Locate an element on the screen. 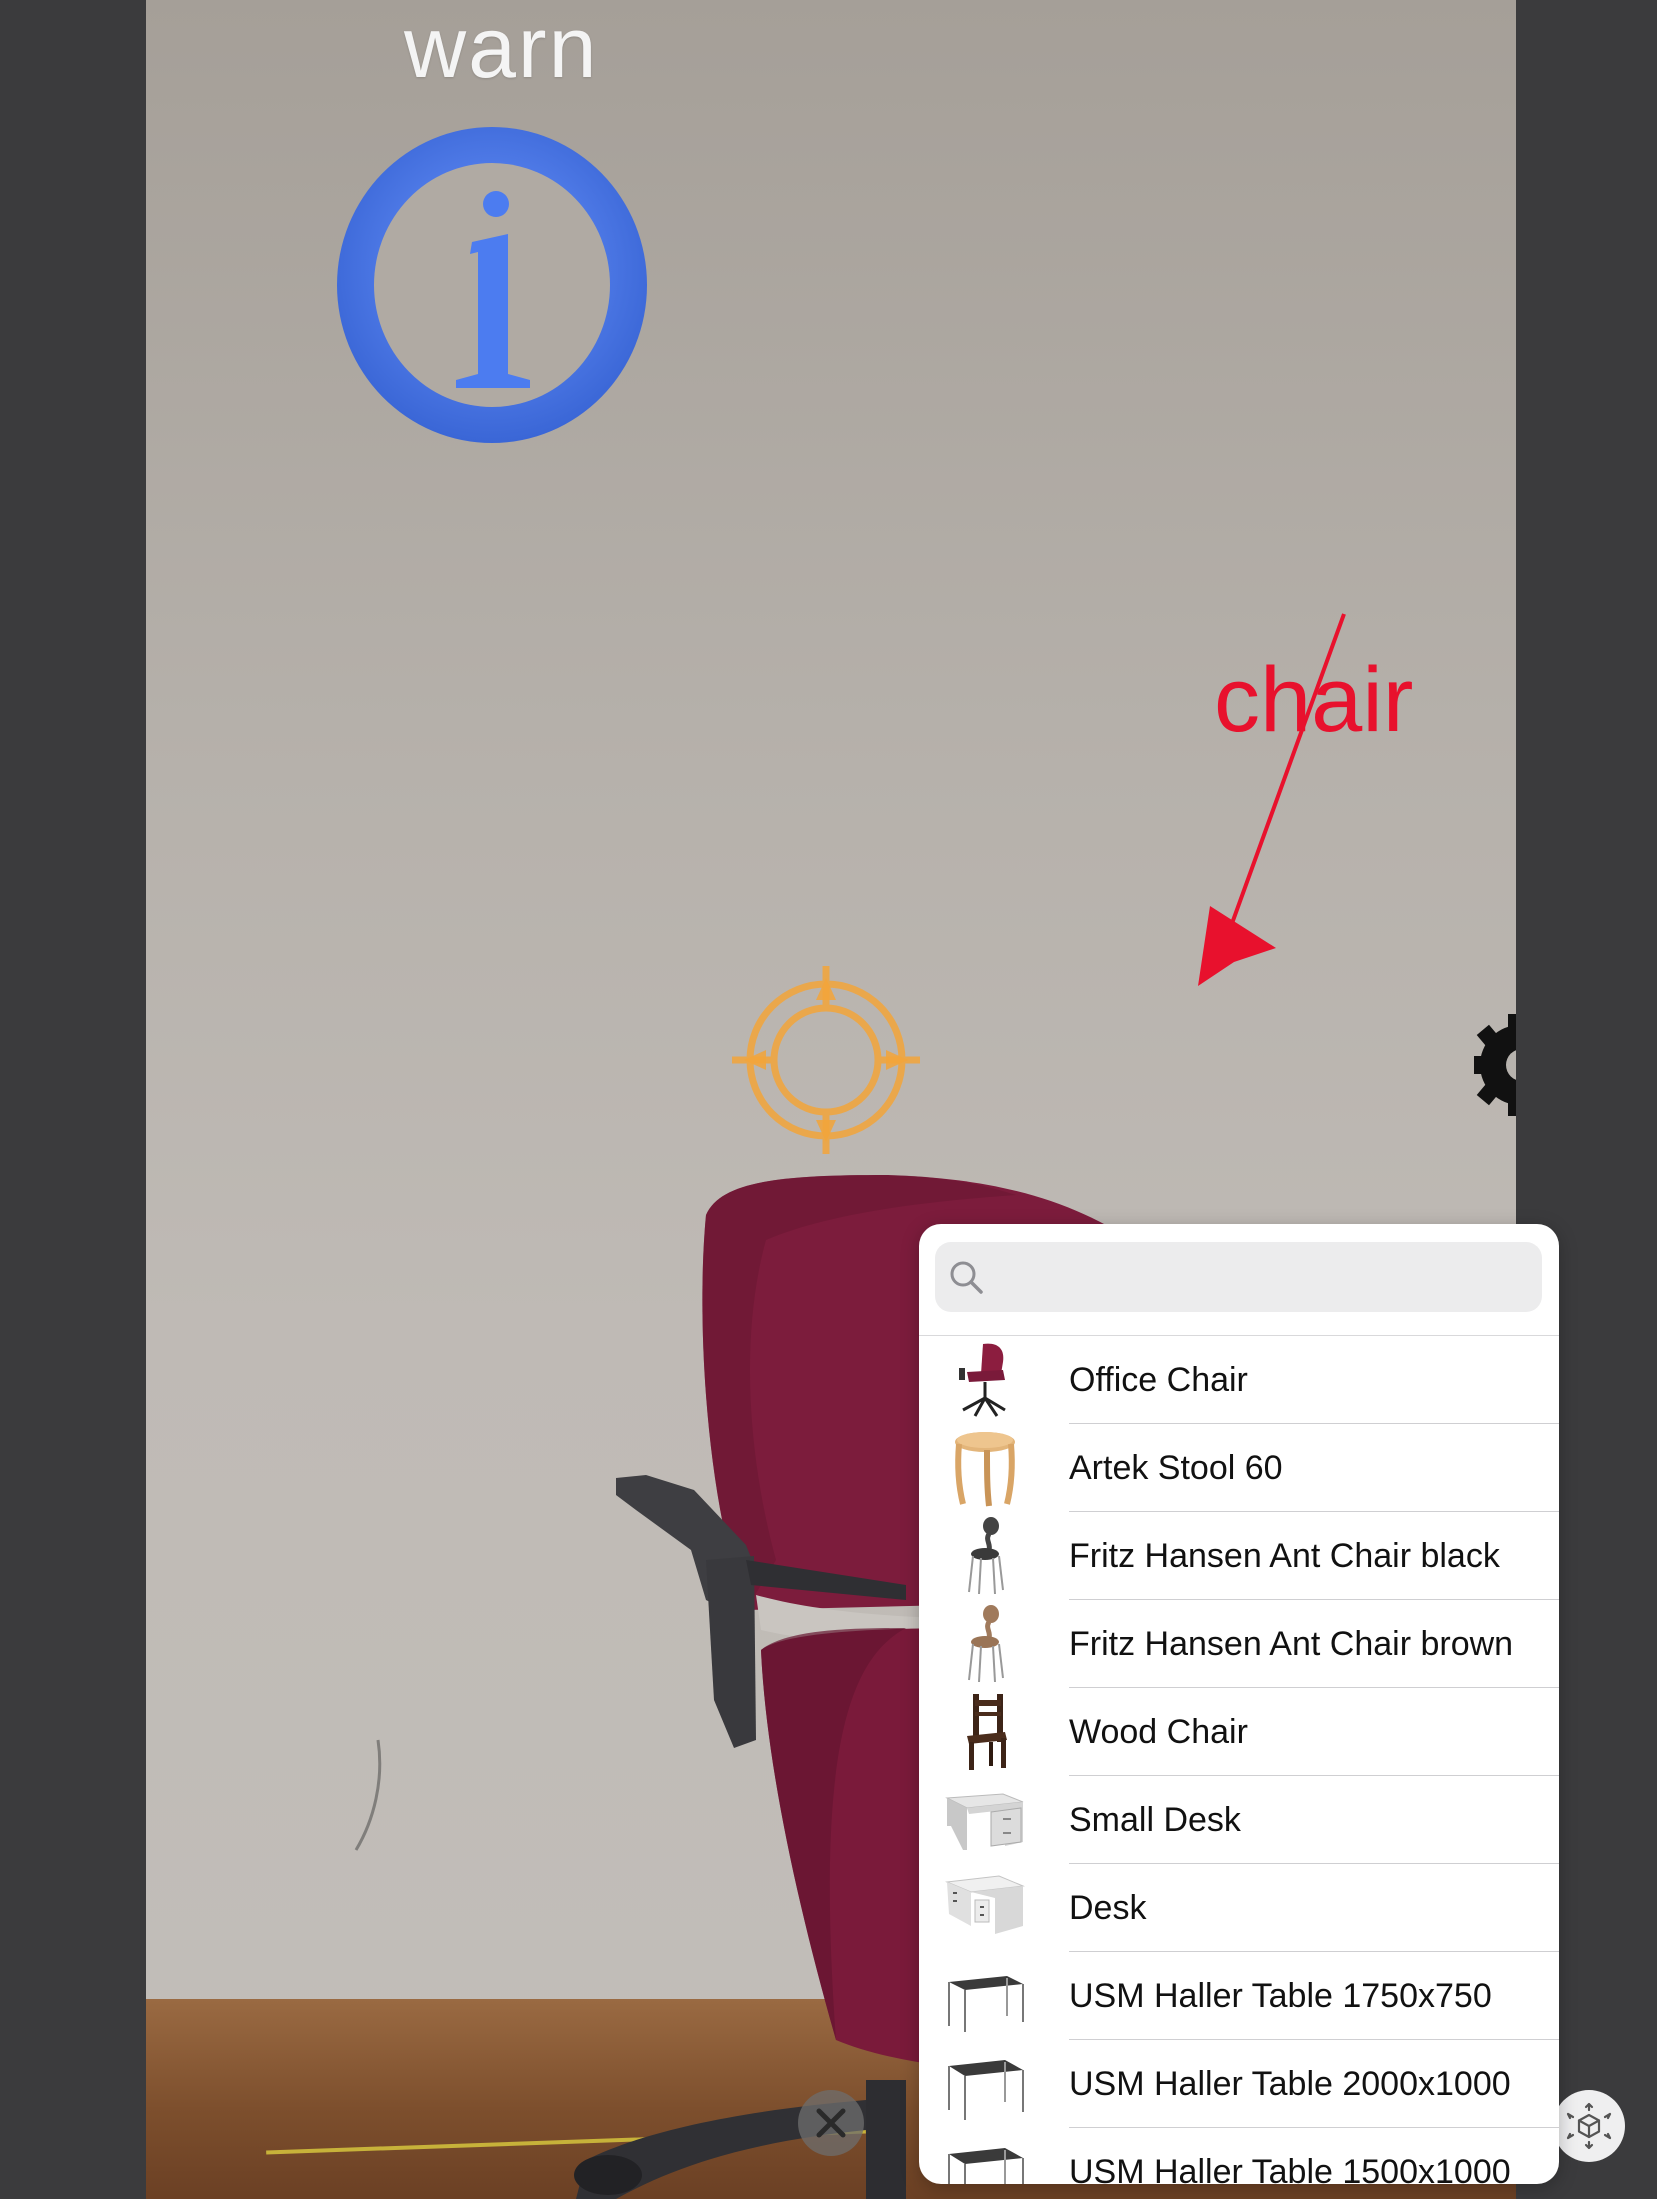  ar-mode-button is located at coordinates (1589, 2126).